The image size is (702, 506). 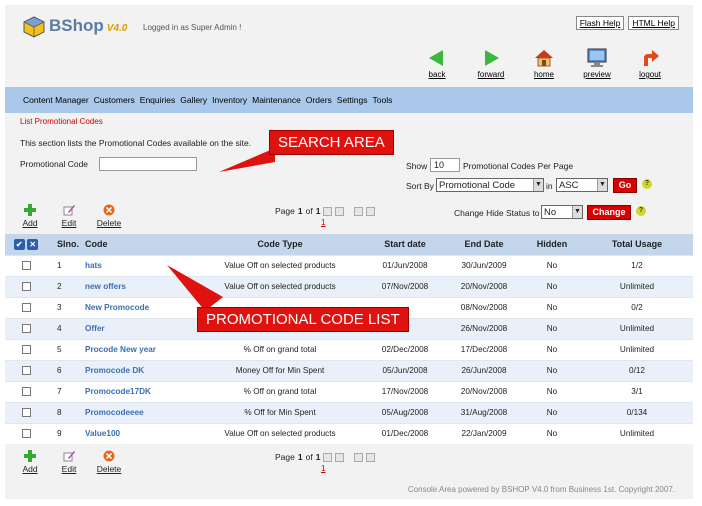 I want to click on row-end-date: 31/Aug/2008, so click(x=484, y=412).